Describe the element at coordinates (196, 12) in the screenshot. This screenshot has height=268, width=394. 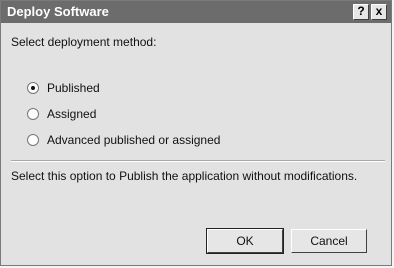
I see `title-bar: Deploy Software ? x` at that location.